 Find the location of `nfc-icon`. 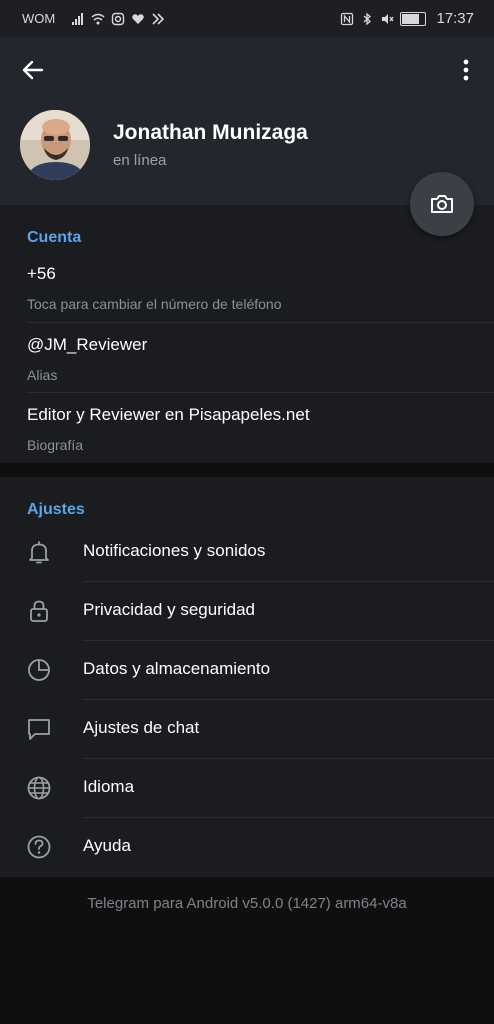

nfc-icon is located at coordinates (347, 19).